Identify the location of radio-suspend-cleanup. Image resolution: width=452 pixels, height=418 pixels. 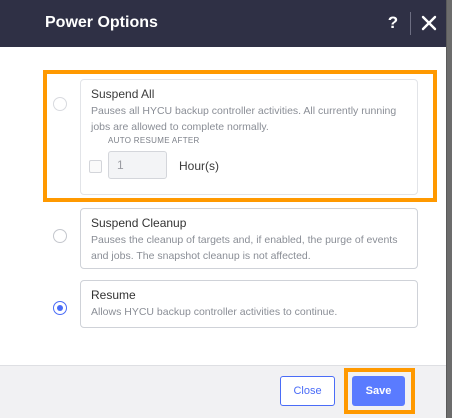
(60, 236).